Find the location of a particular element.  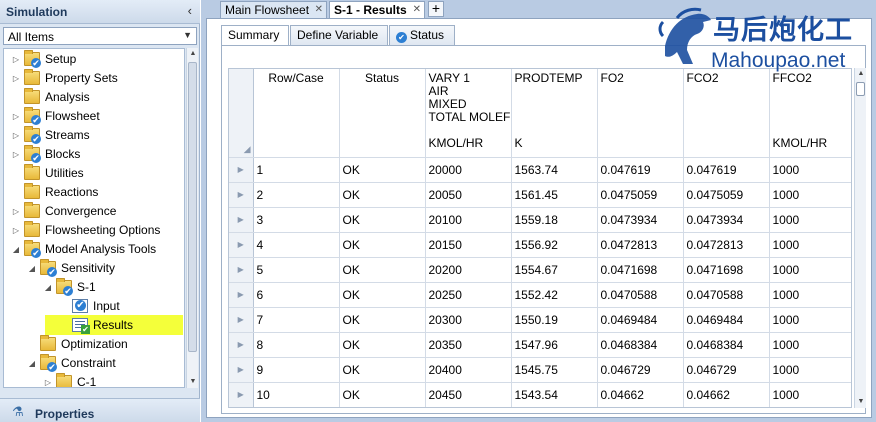

column-header-3: PRODTEMP K is located at coordinates (554, 113).